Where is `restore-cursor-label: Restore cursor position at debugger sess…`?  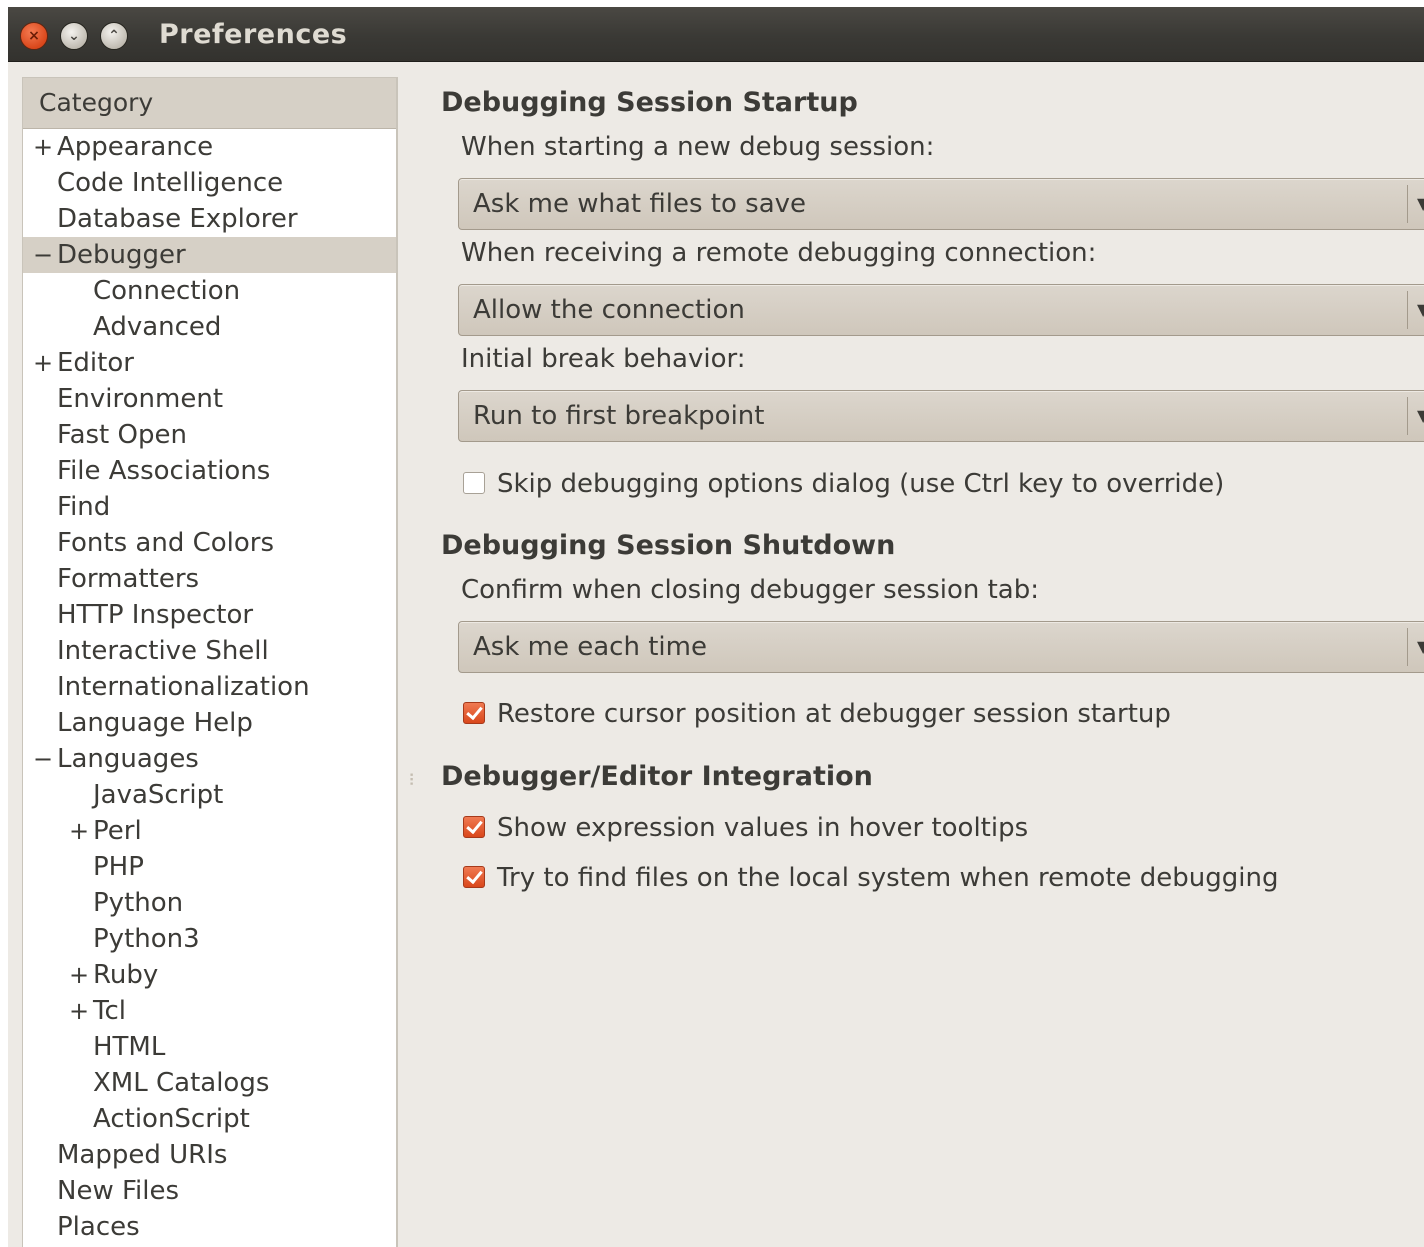
restore-cursor-label: Restore cursor position at debugger sess… is located at coordinates (834, 714).